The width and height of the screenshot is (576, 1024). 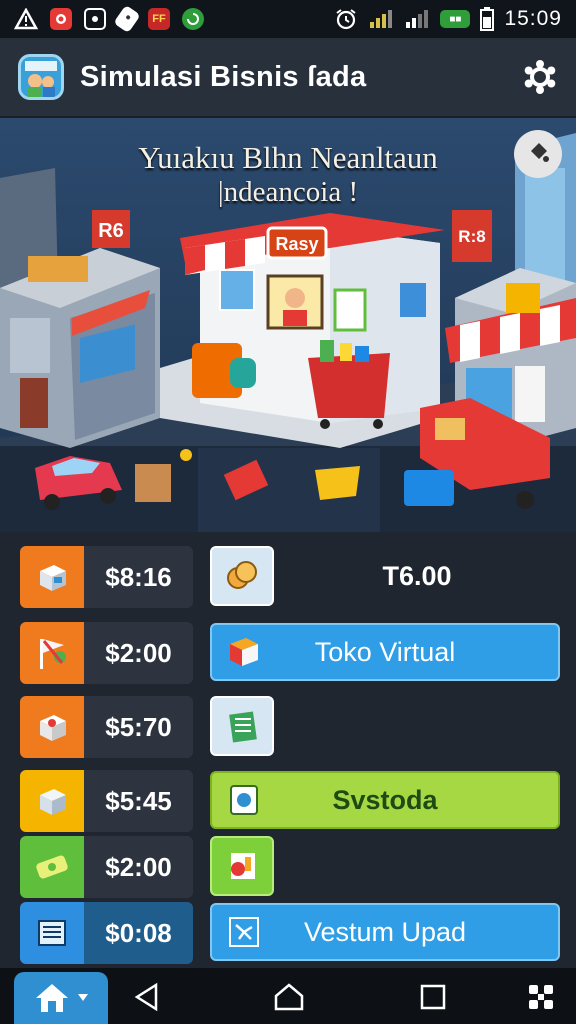 What do you see at coordinates (244, 932) in the screenshot?
I see `network-icon` at bounding box center [244, 932].